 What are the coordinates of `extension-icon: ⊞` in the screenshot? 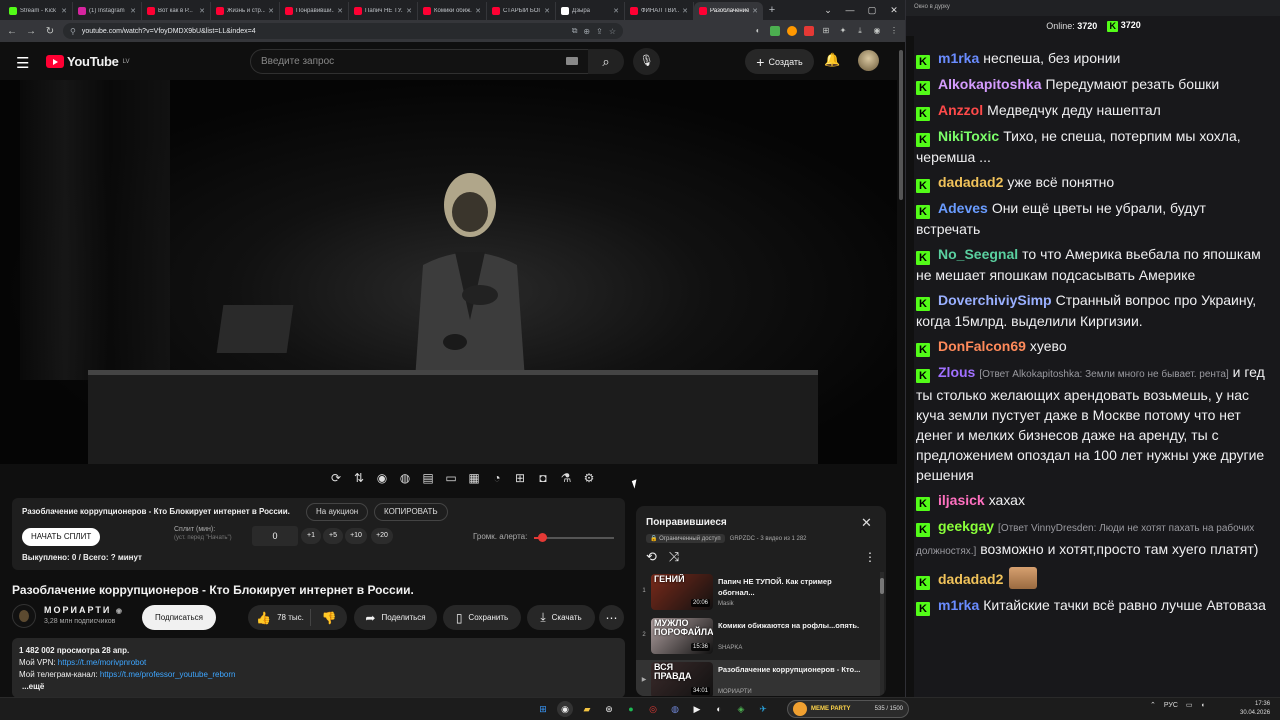 It's located at (826, 31).